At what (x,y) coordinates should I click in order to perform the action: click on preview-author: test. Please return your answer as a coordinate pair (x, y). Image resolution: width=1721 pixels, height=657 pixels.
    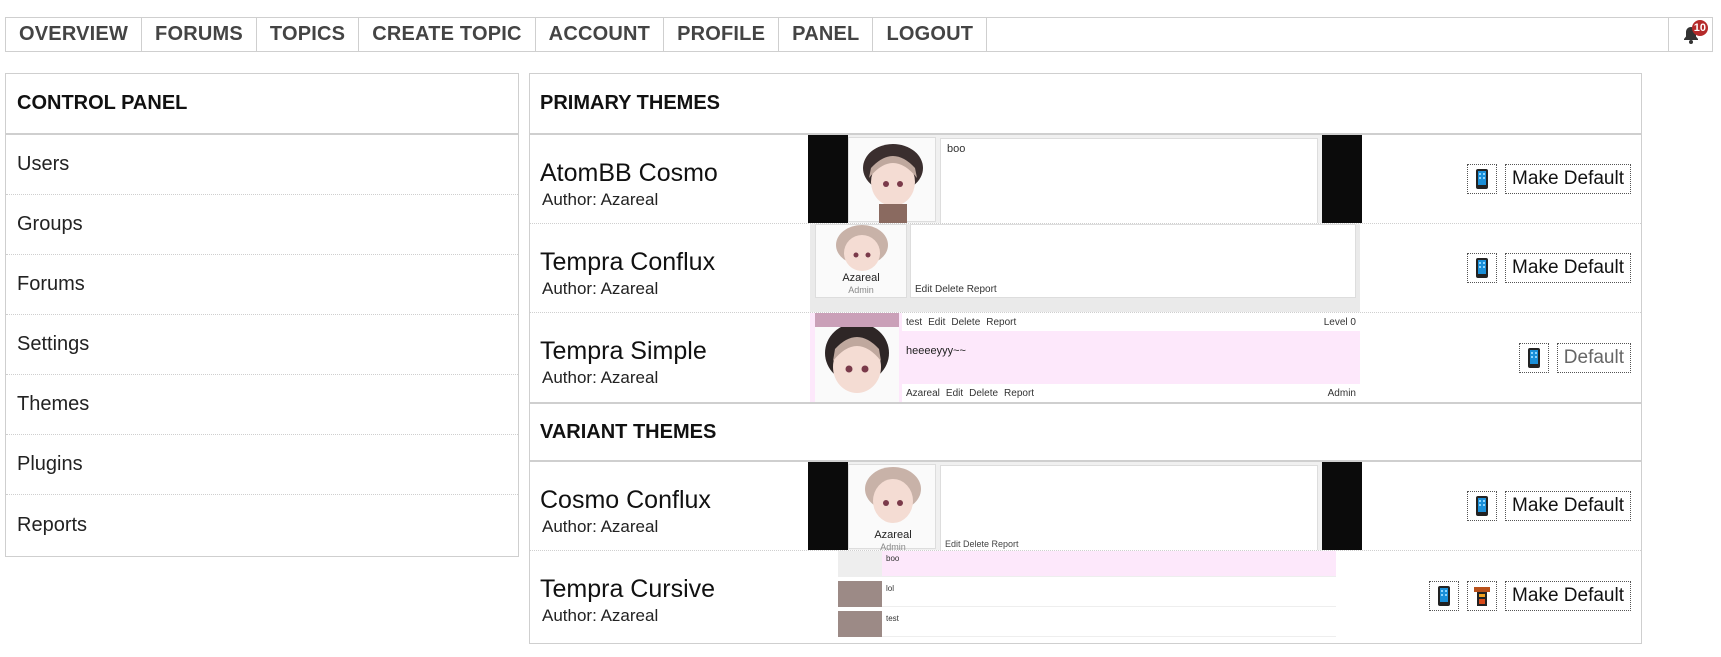
    Looking at the image, I should click on (914, 322).